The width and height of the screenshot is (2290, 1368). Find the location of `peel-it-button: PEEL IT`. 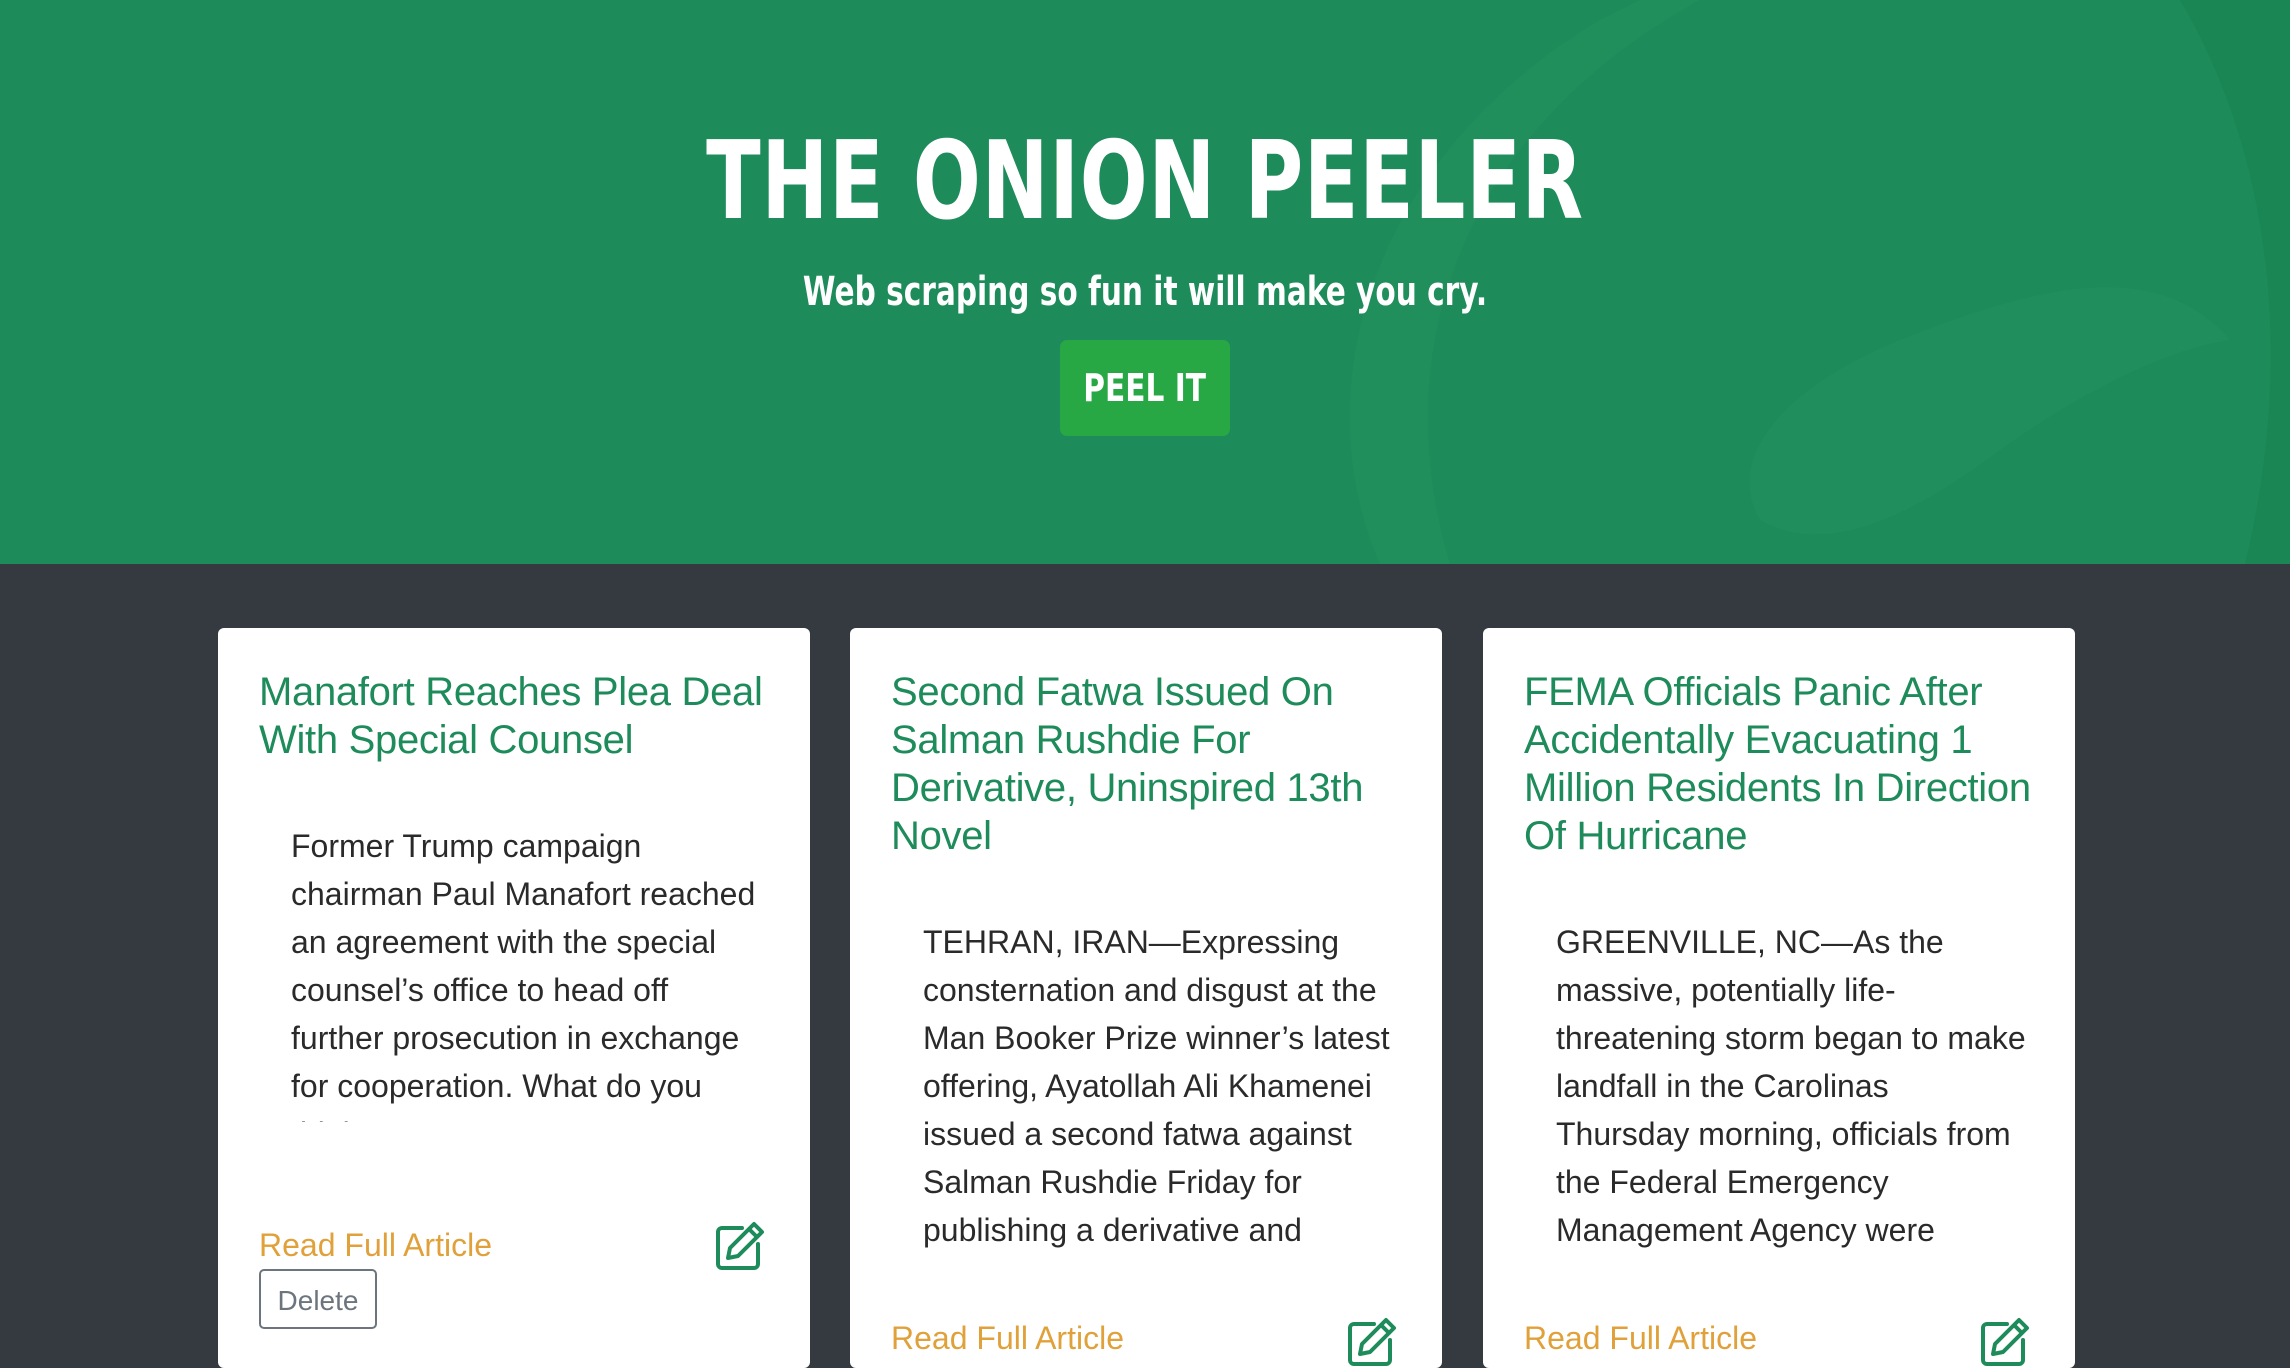

peel-it-button: PEEL IT is located at coordinates (1145, 388).